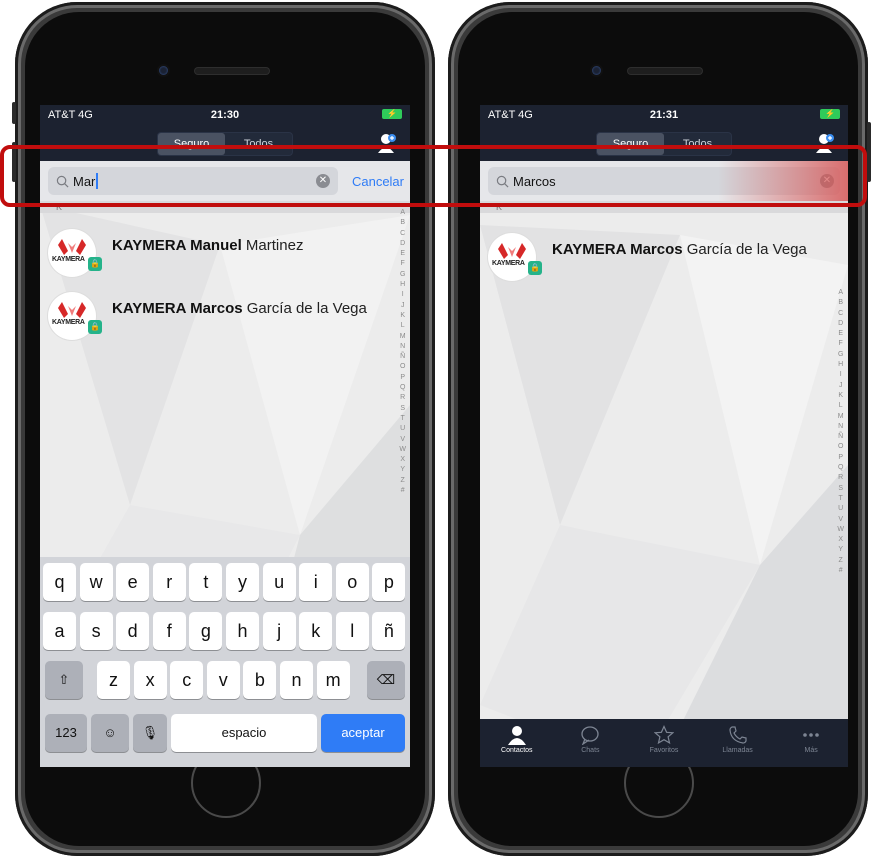 The height and width of the screenshot is (858, 872). Describe the element at coordinates (333, 680) in the screenshot. I see `key-m: m` at that location.